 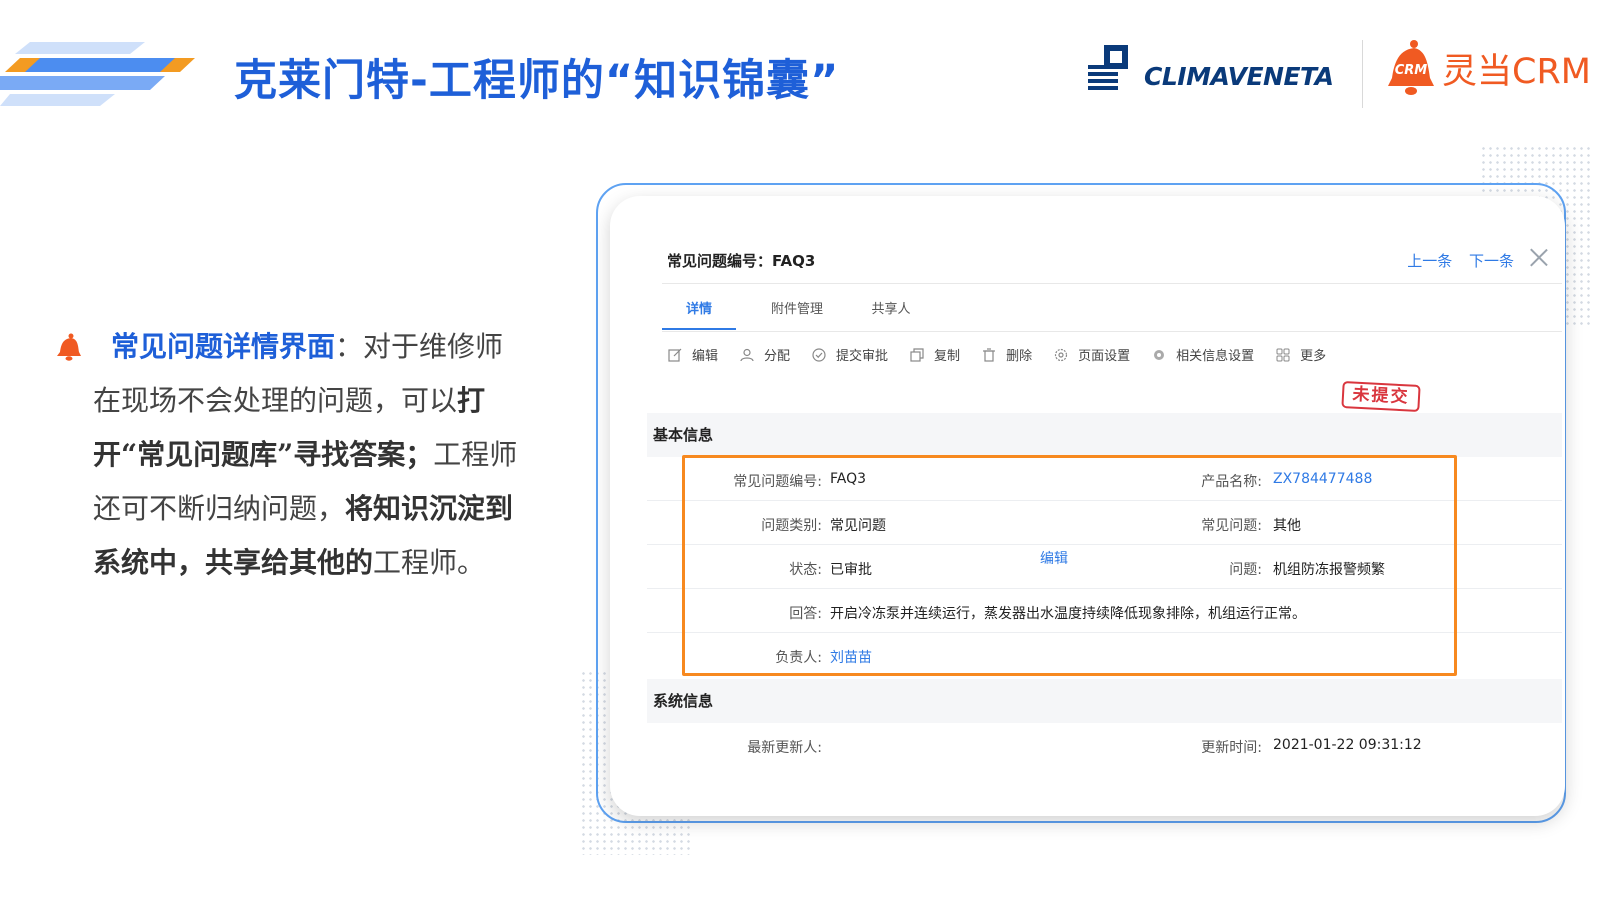 I want to click on assign-button: 分配, so click(x=765, y=354).